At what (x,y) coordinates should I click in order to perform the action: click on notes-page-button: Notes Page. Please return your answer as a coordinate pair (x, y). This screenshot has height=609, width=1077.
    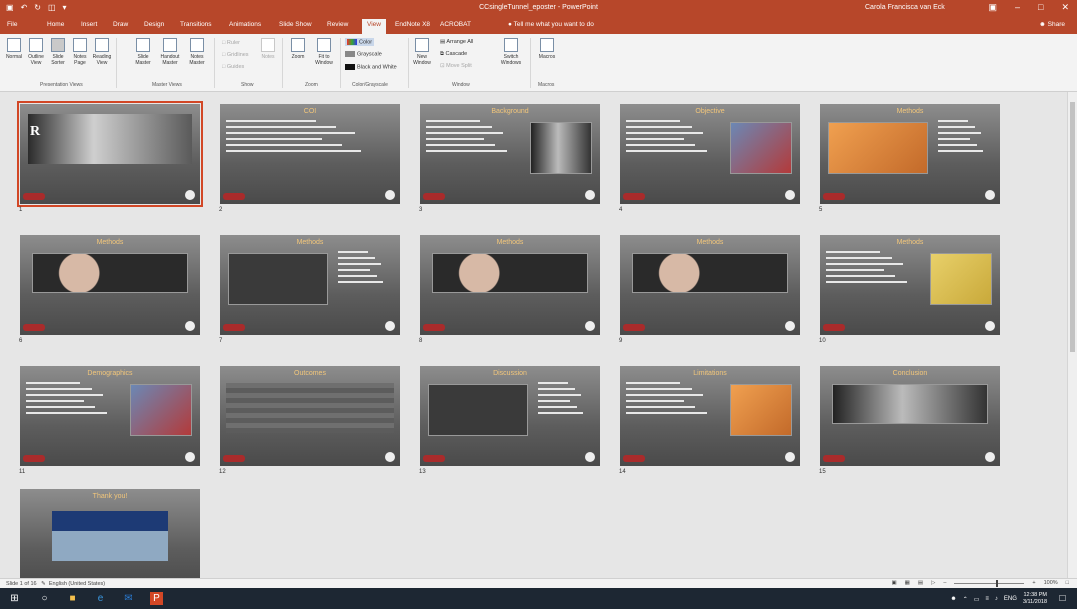
    Looking at the image, I should click on (80, 52).